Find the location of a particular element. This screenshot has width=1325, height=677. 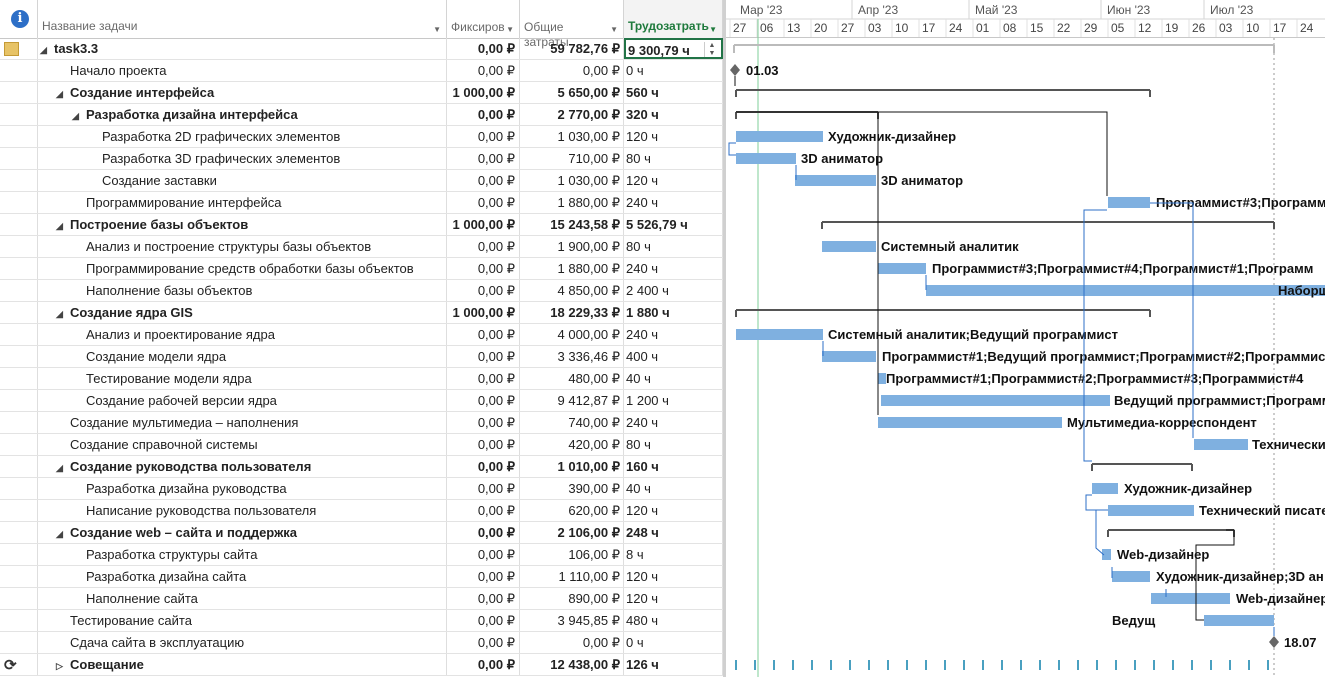

total-cost-cell: 15 243,58 ₽ is located at coordinates (572, 224).